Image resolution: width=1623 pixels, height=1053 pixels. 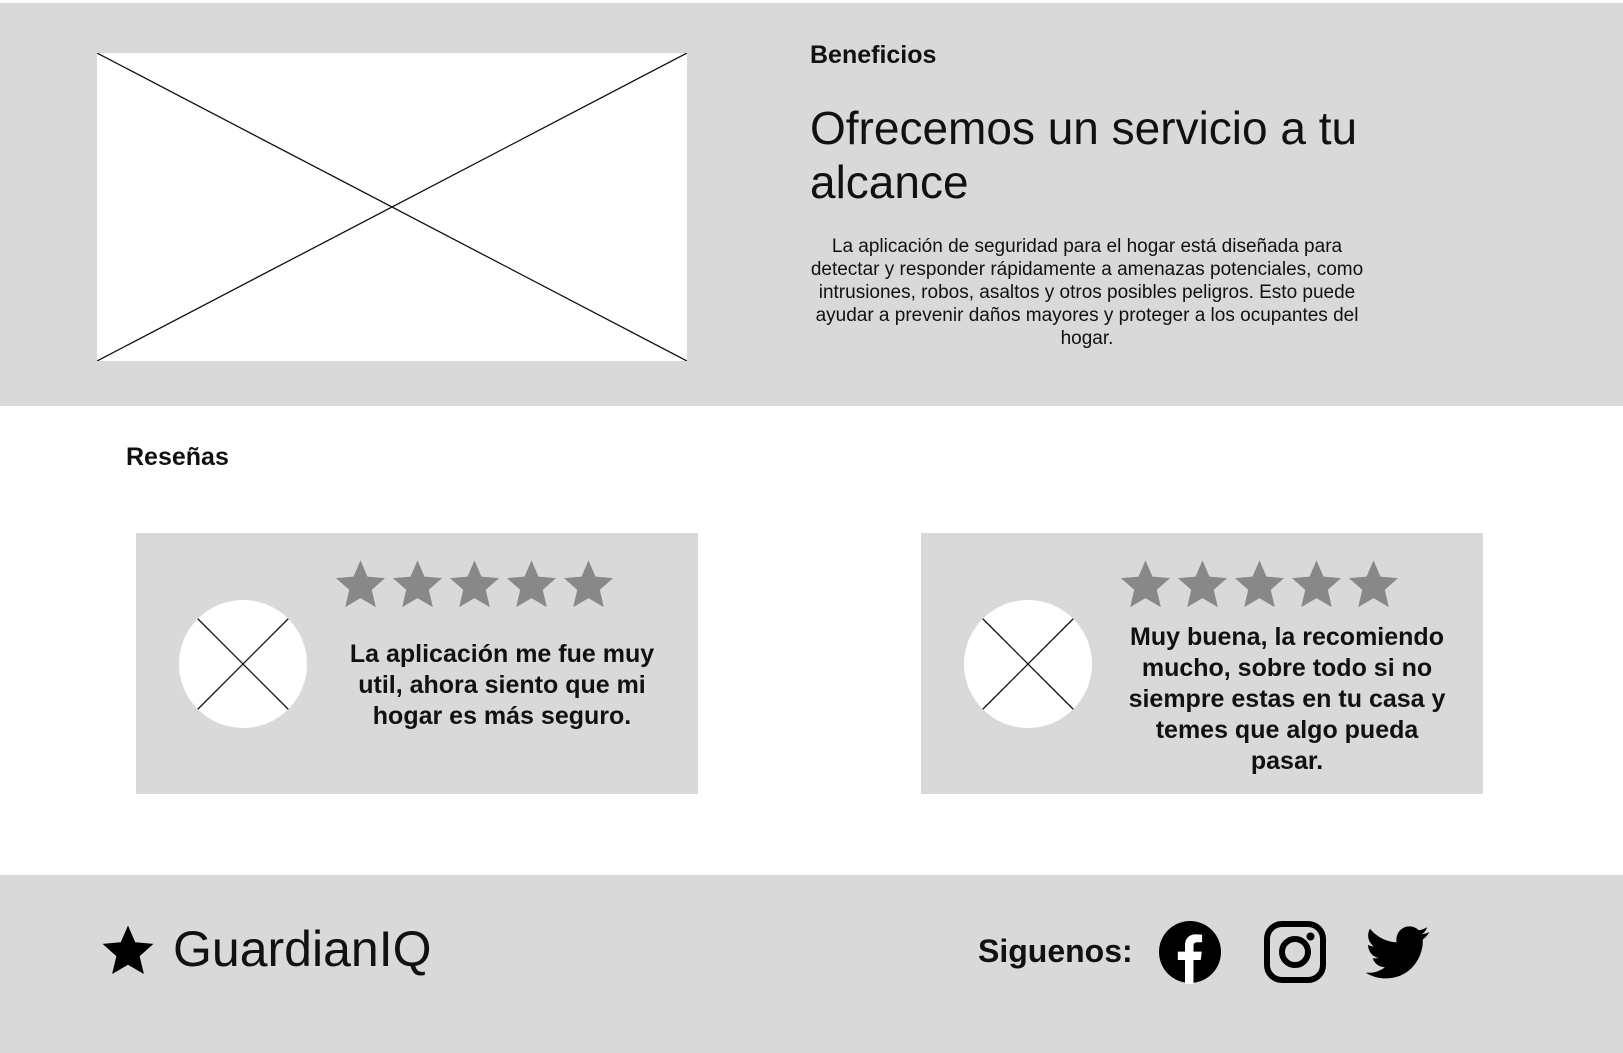 What do you see at coordinates (302, 949) in the screenshot?
I see `brand-name: GuardianIQ` at bounding box center [302, 949].